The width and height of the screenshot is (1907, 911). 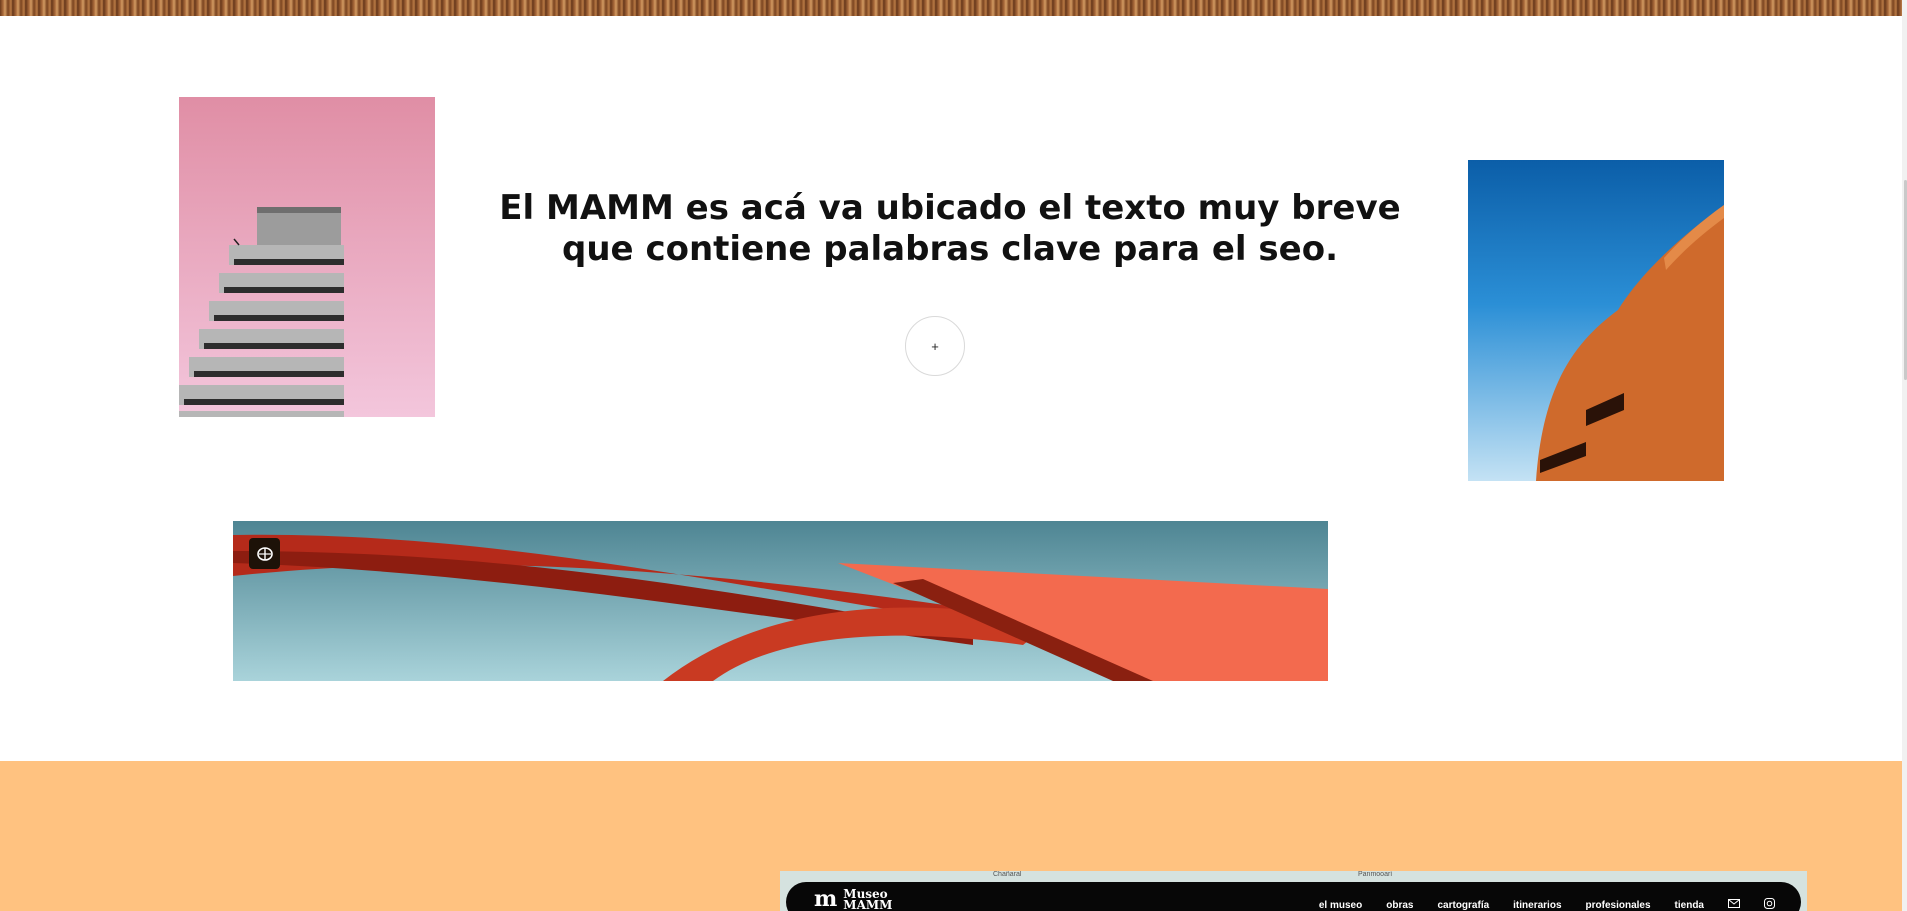 What do you see at coordinates (1463, 905) in the screenshot?
I see `nav-link-cartografia: cartografía` at bounding box center [1463, 905].